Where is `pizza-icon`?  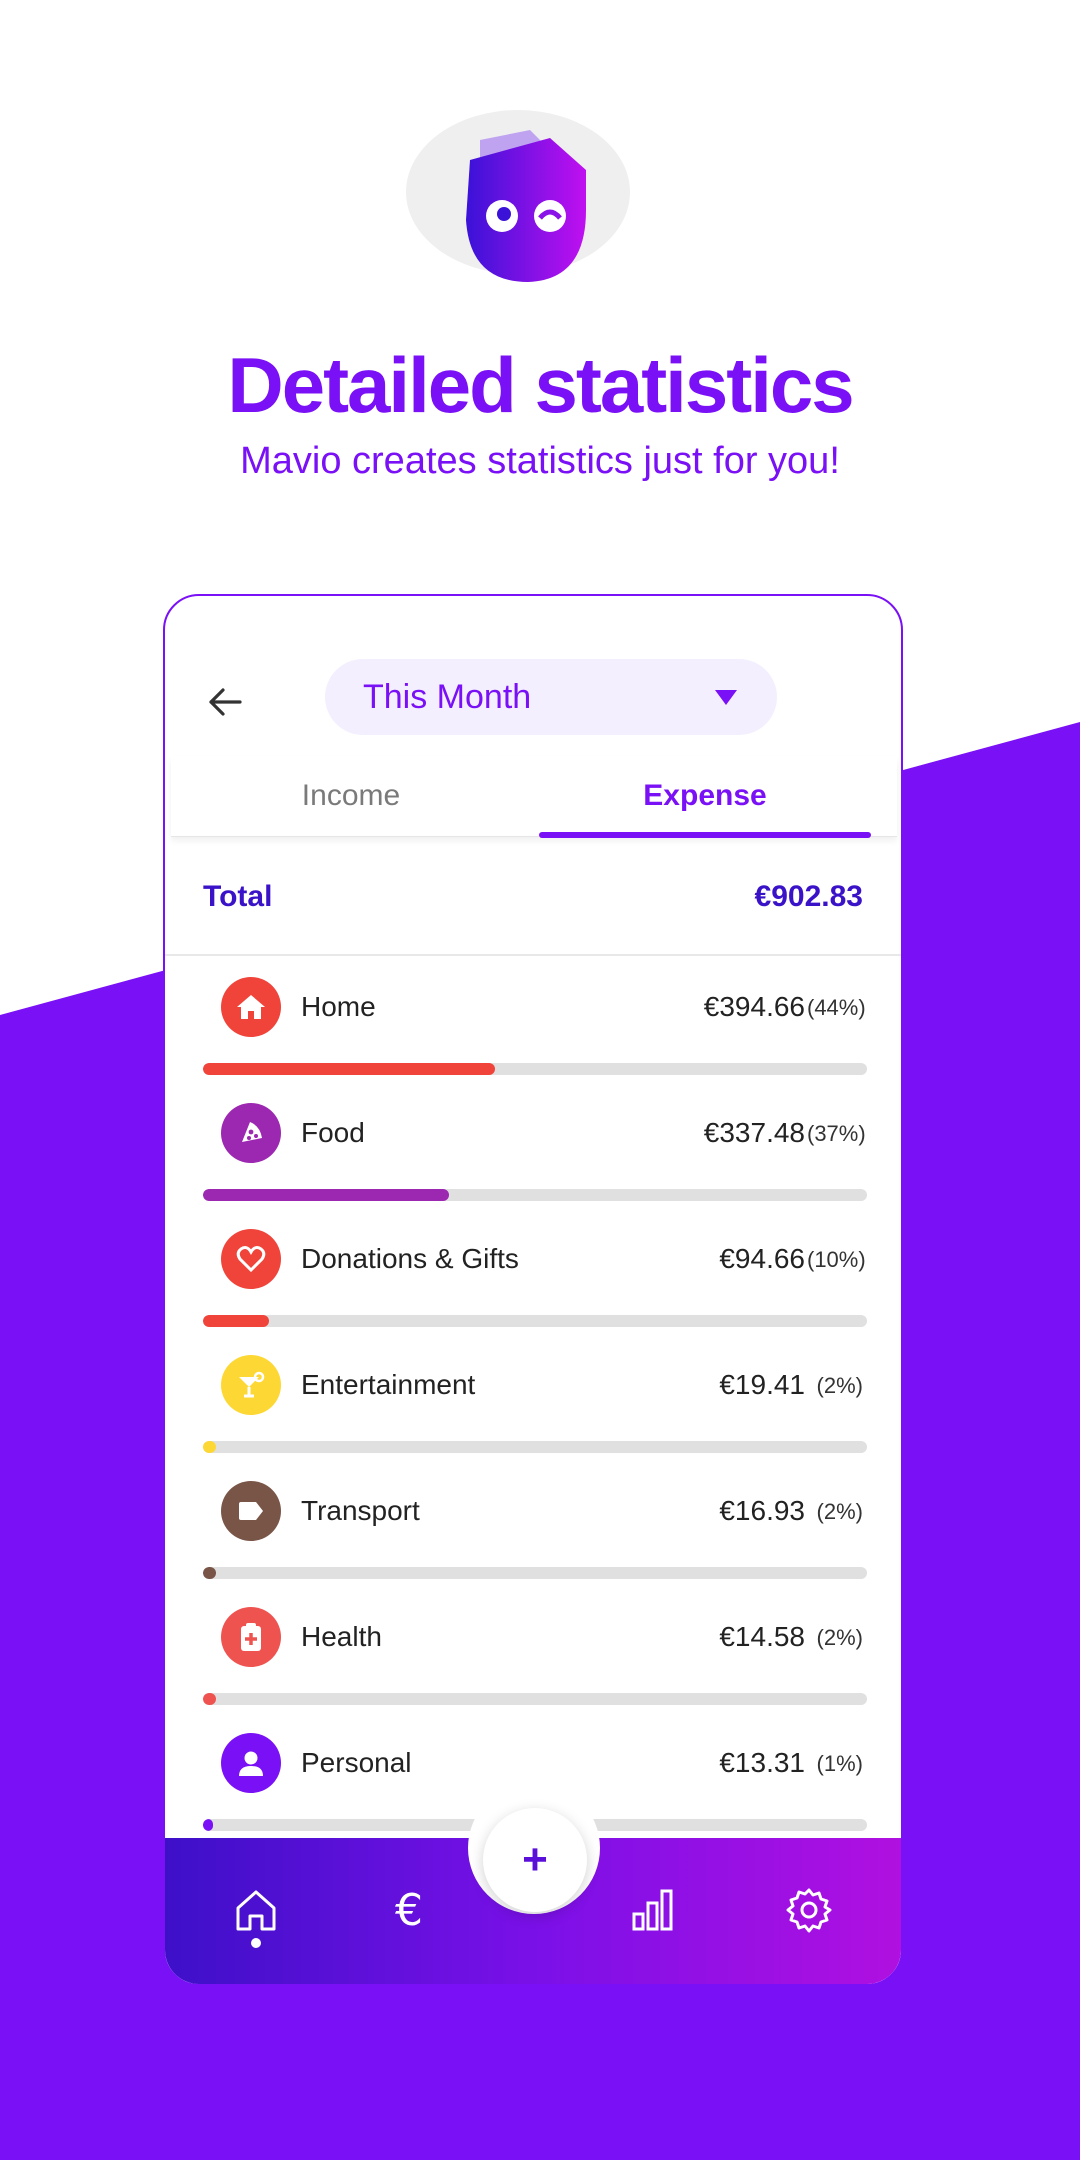 pizza-icon is located at coordinates (251, 1133).